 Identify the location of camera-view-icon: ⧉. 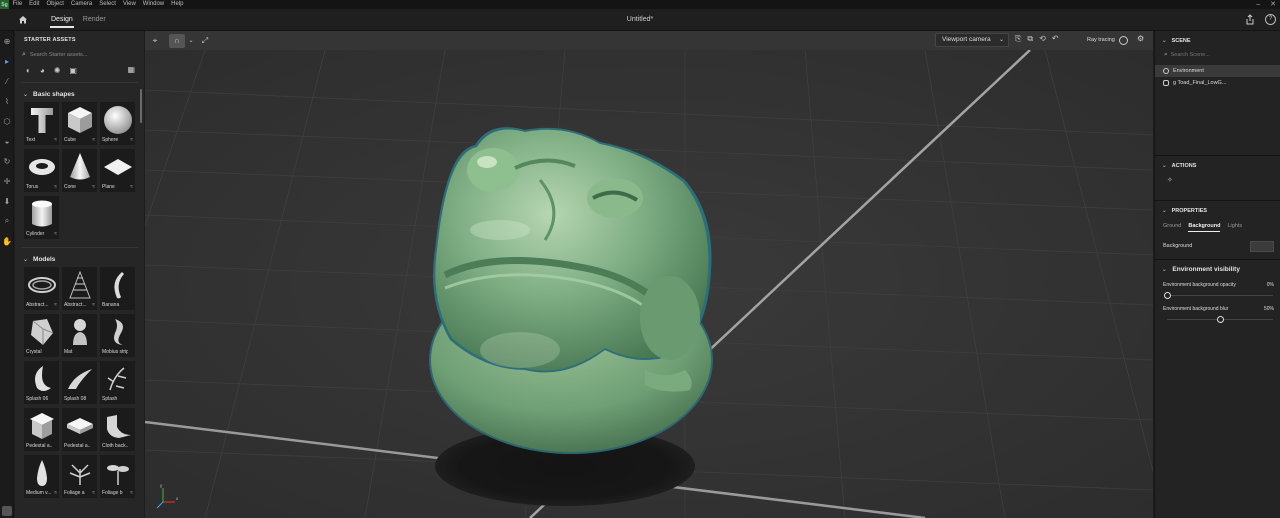
(1030, 39).